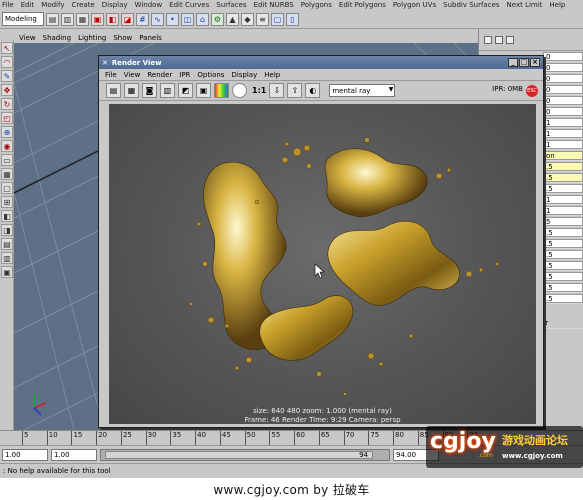 This screenshot has height=500, width=583. I want to click on renderer-dropdown: mental ray ▼, so click(362, 90).